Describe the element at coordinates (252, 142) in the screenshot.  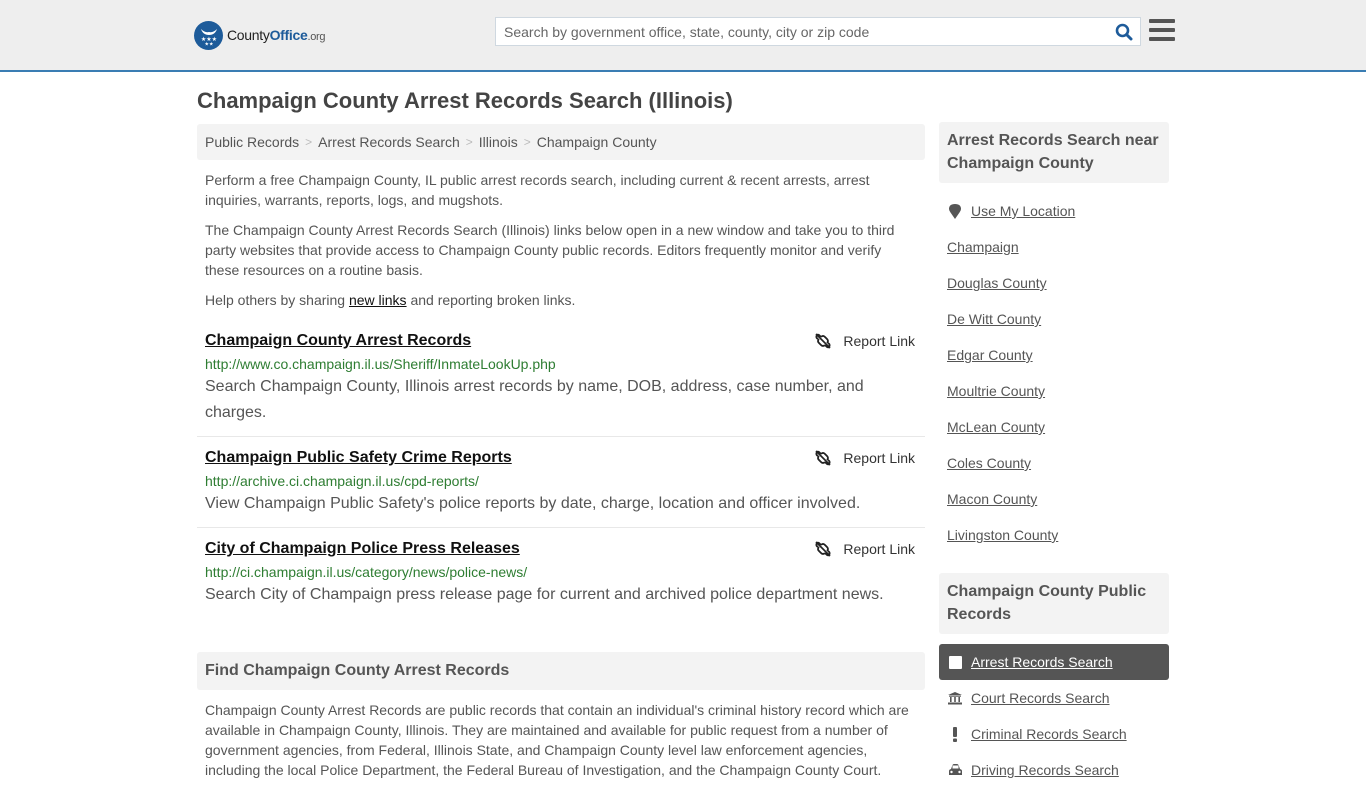
I see `breadcrumb-public-records: Public Records` at that location.